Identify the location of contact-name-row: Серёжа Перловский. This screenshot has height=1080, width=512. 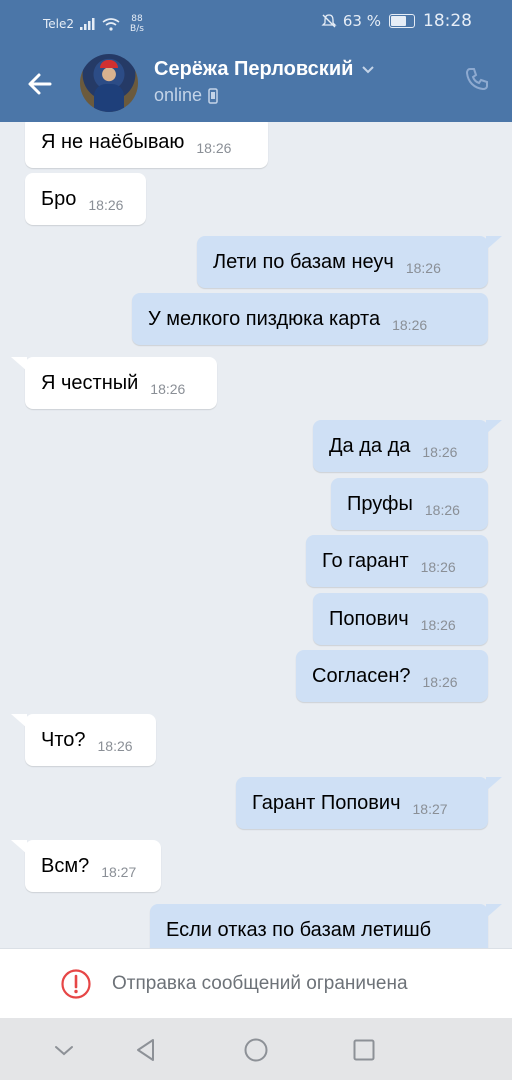
(264, 69).